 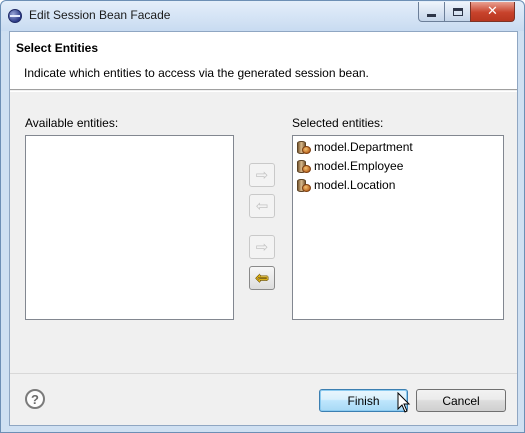 I want to click on footer-divider, so click(x=263, y=373).